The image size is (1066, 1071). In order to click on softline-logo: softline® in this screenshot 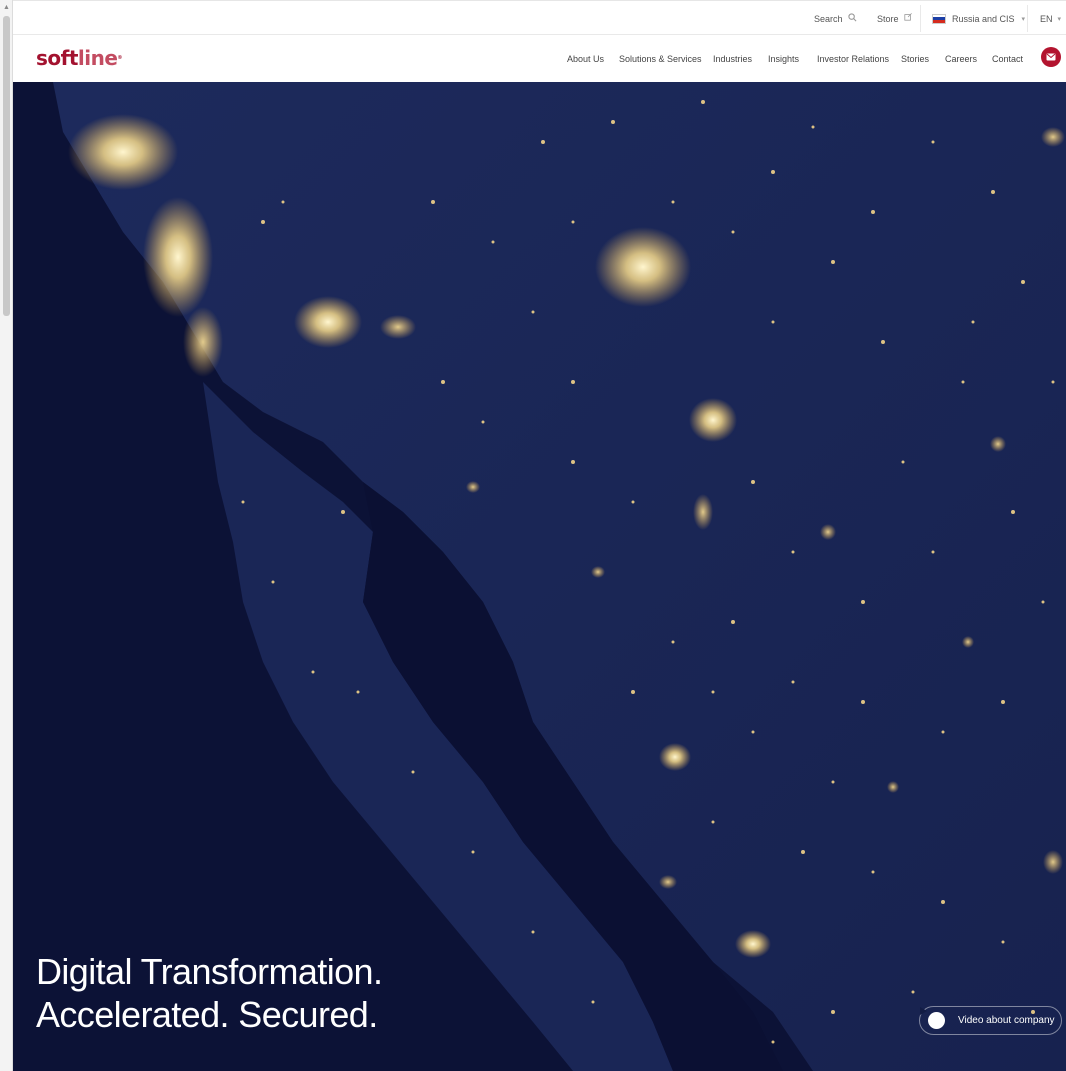, I will do `click(79, 58)`.